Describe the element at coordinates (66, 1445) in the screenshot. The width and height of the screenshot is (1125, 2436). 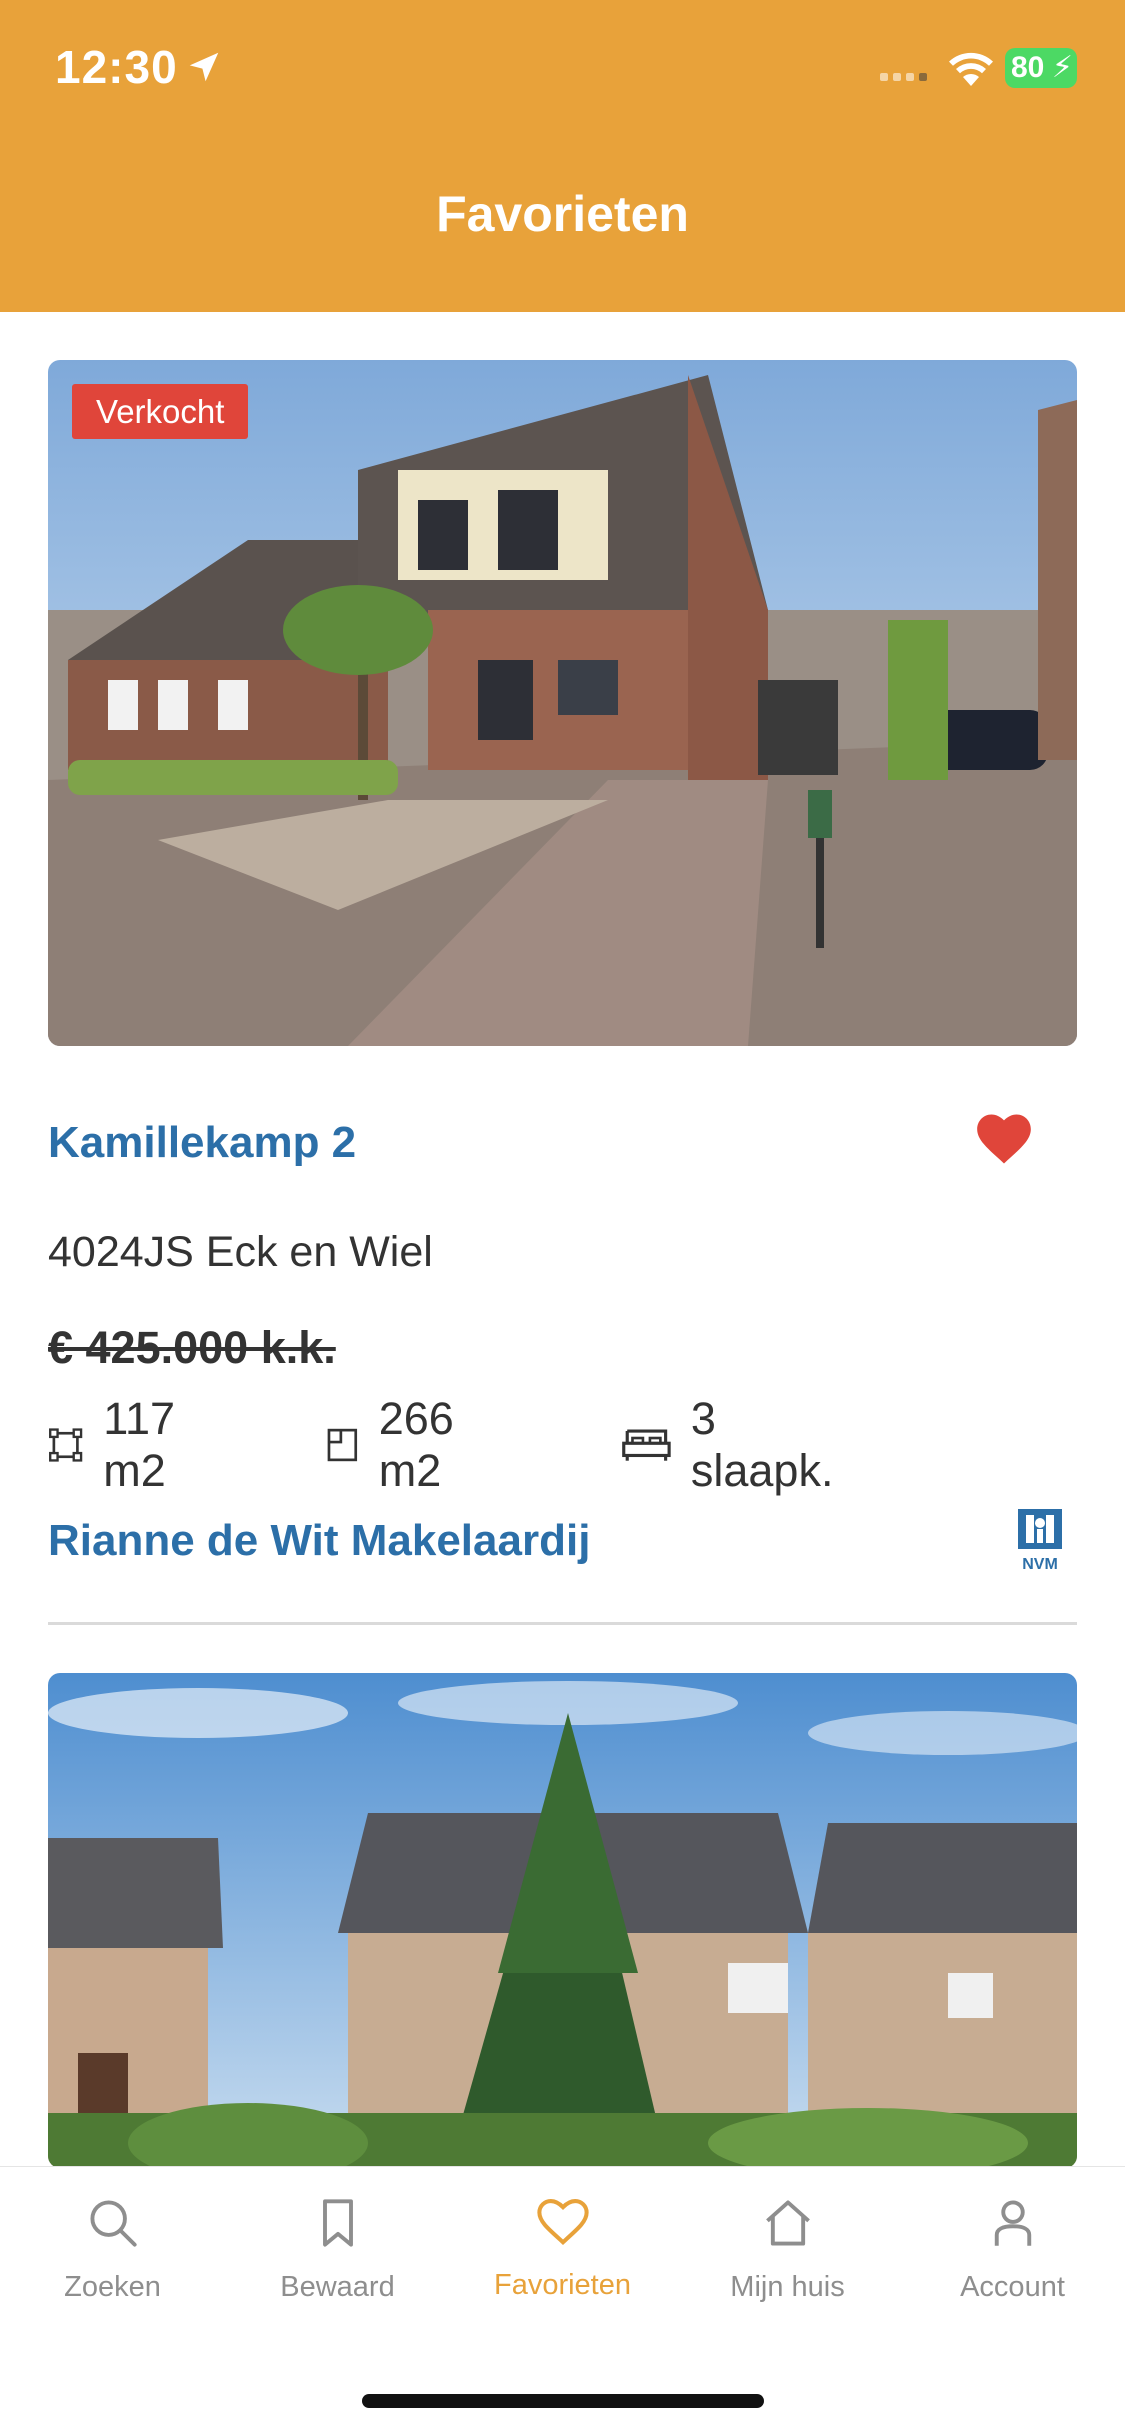
I see `floor-area-icon` at that location.